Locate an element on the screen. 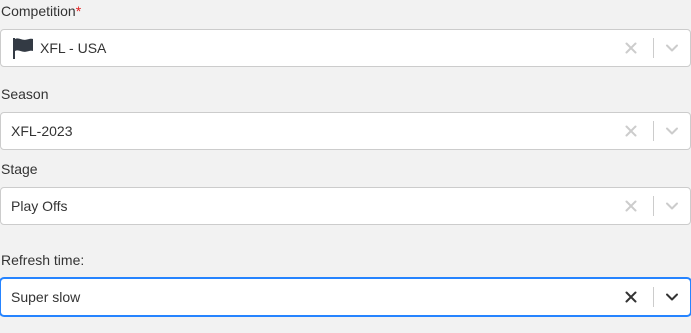  stage-select: Play Offs is located at coordinates (345, 206).